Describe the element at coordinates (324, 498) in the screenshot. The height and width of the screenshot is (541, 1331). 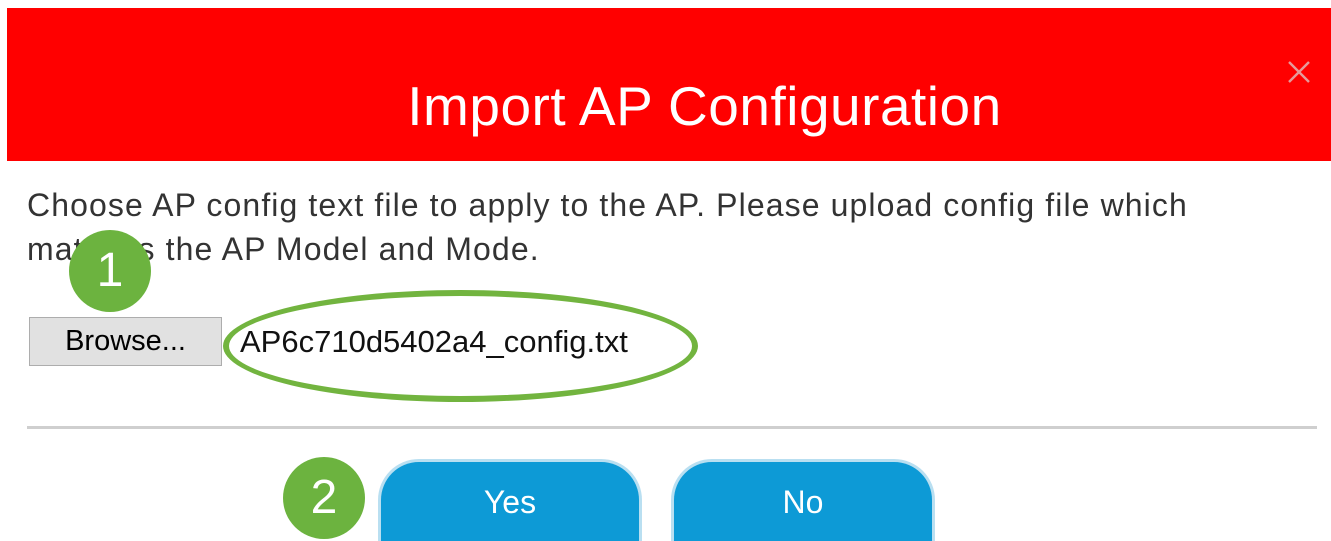
I see `step-2-badge: 2` at that location.